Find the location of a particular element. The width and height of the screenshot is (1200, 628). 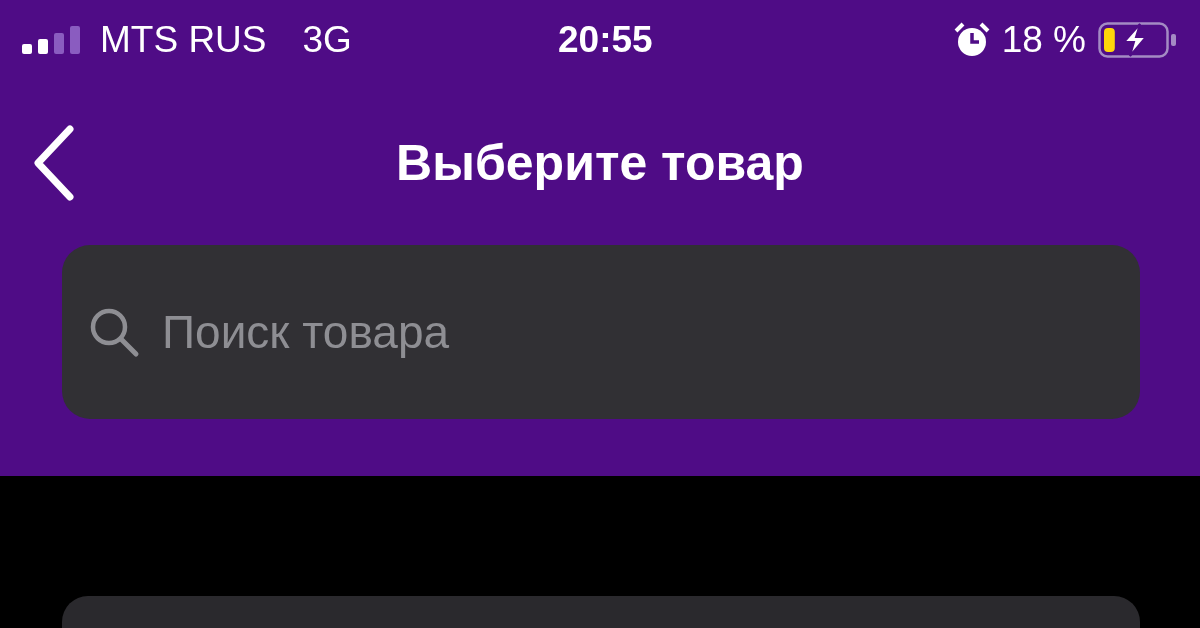

search-icon is located at coordinates (114, 332).